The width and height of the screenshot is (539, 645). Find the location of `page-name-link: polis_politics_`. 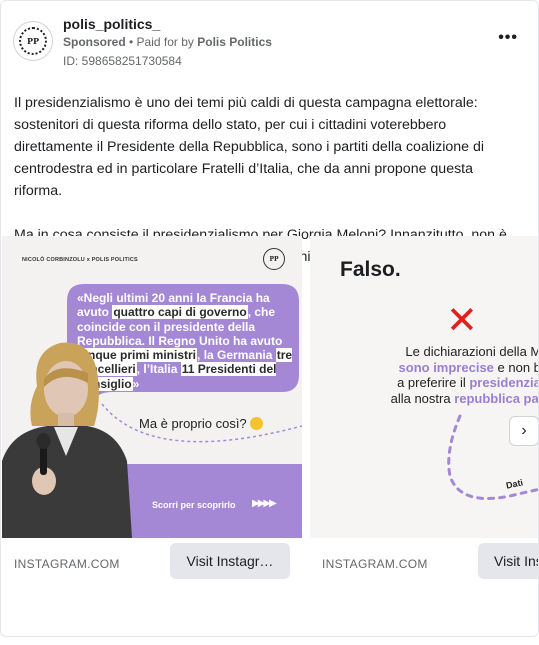

page-name-link: polis_politics_ is located at coordinates (111, 24).